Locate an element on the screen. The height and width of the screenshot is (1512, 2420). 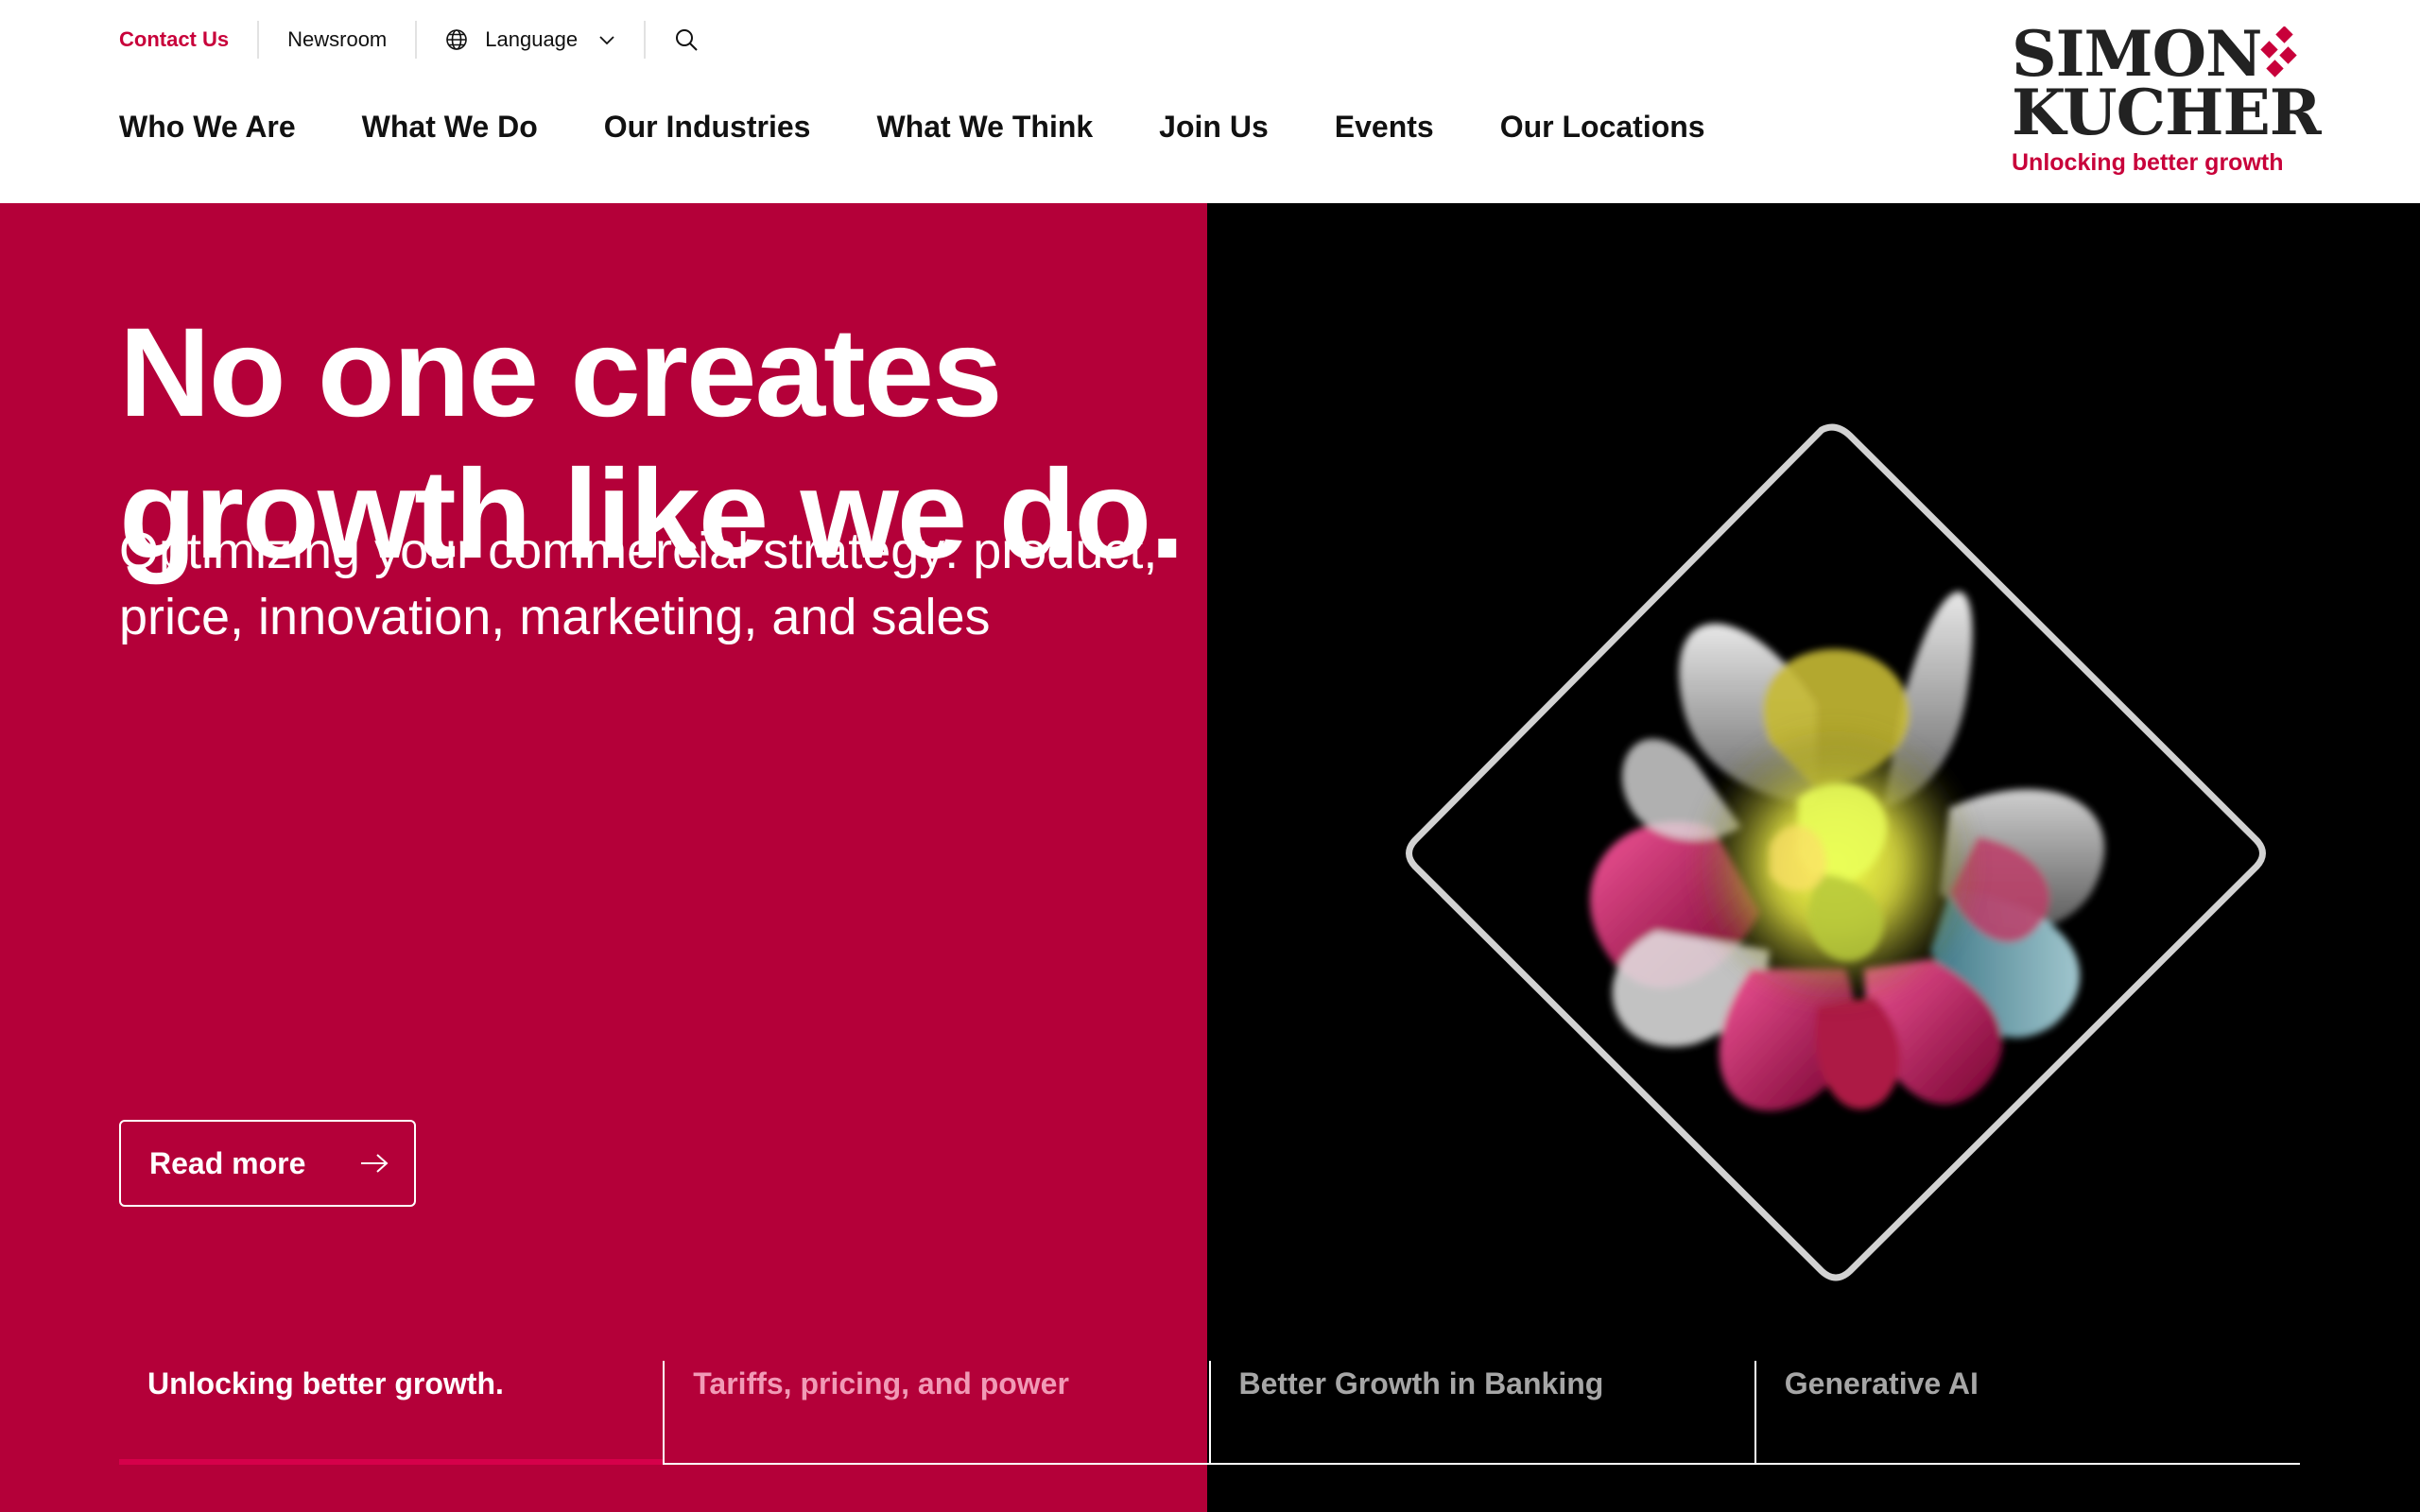
carousel-tab-label: Unlocking better growth. is located at coordinates (325, 1383).